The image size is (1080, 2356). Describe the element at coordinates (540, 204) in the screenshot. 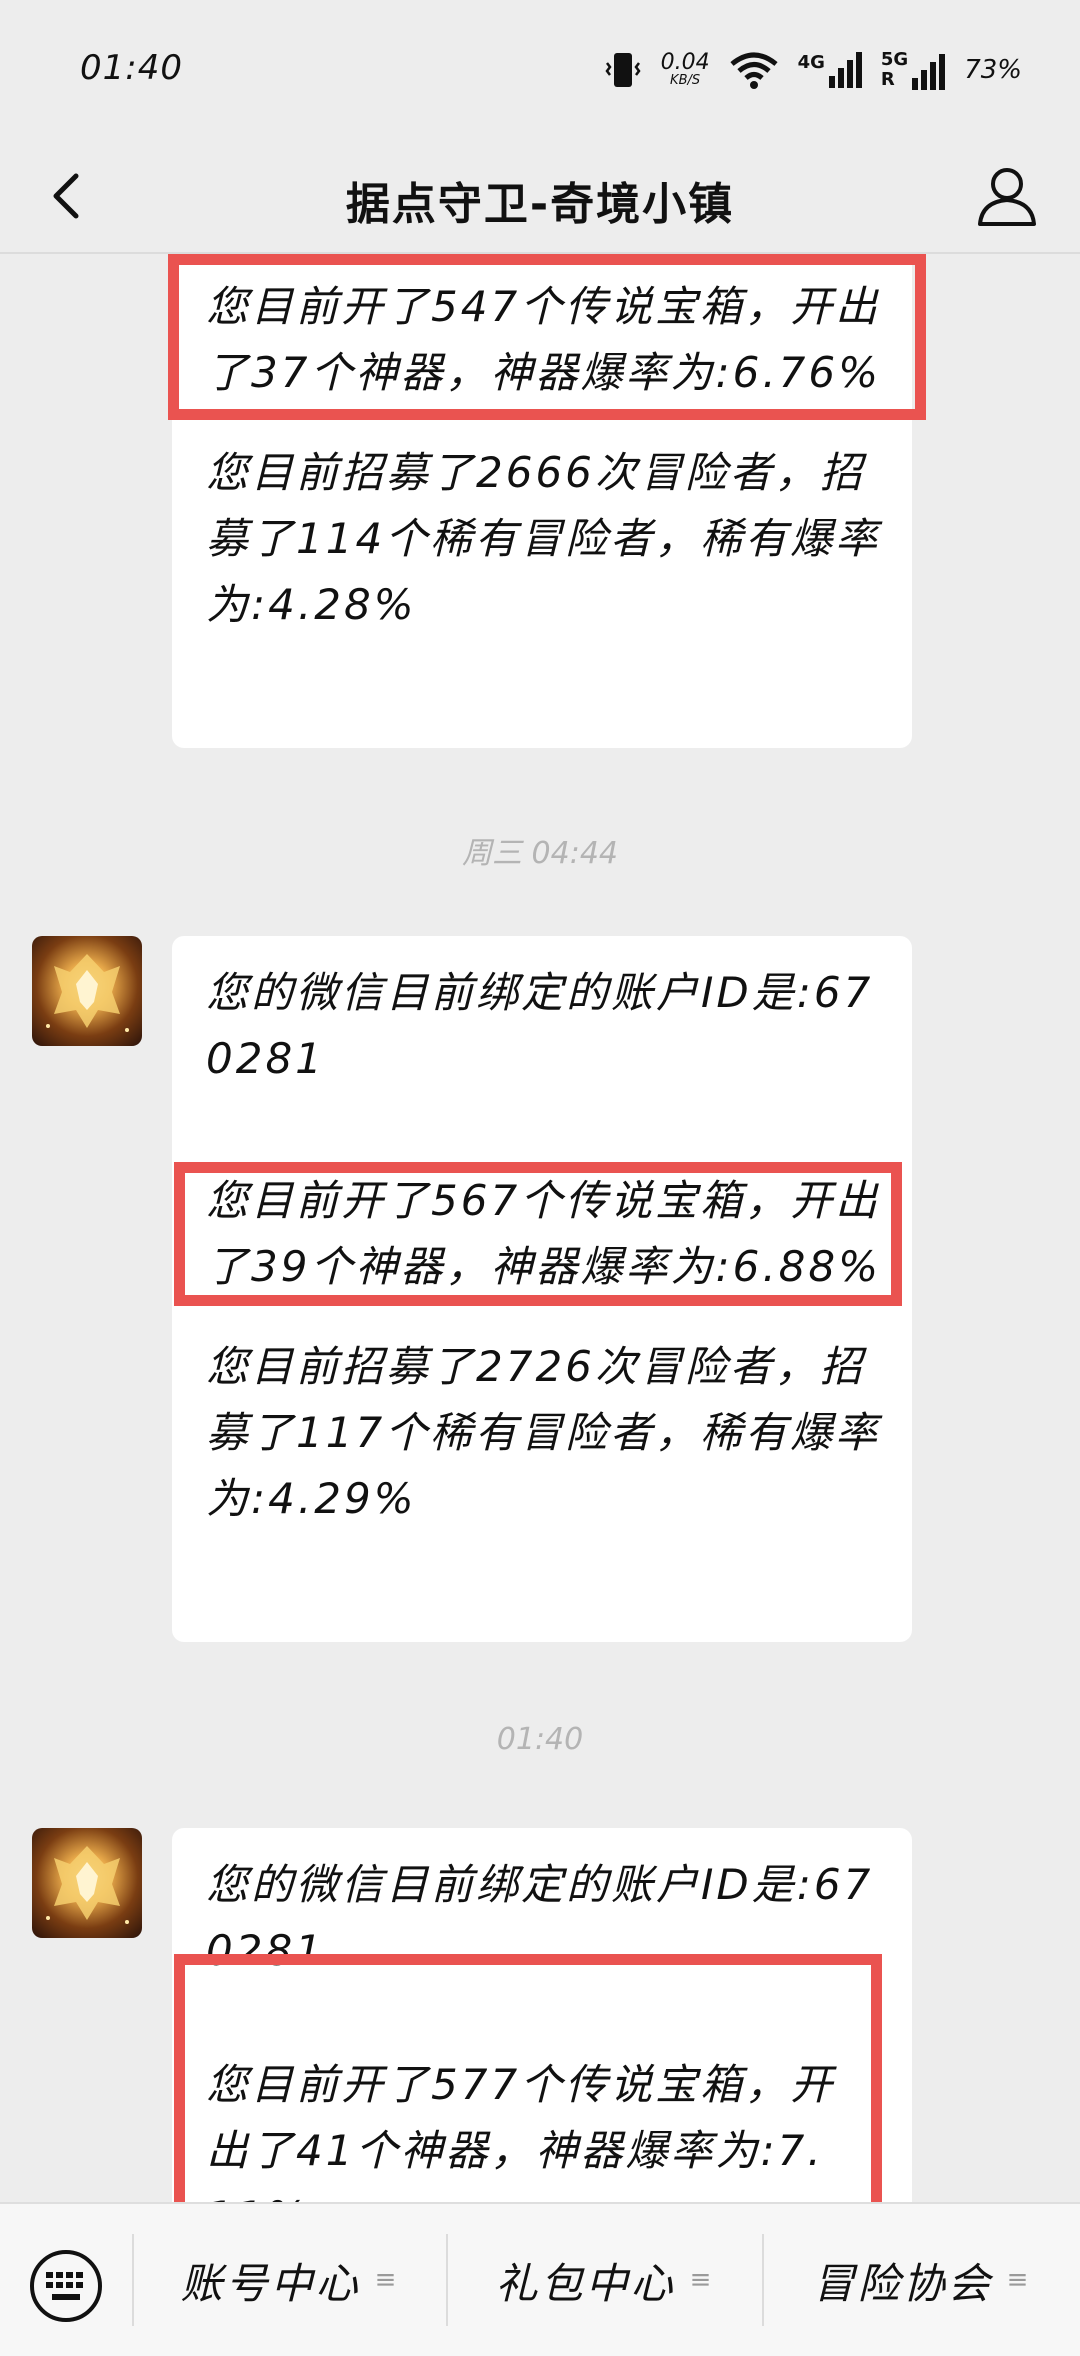

I see `chat-title: 据点守卫-奇境小镇` at that location.